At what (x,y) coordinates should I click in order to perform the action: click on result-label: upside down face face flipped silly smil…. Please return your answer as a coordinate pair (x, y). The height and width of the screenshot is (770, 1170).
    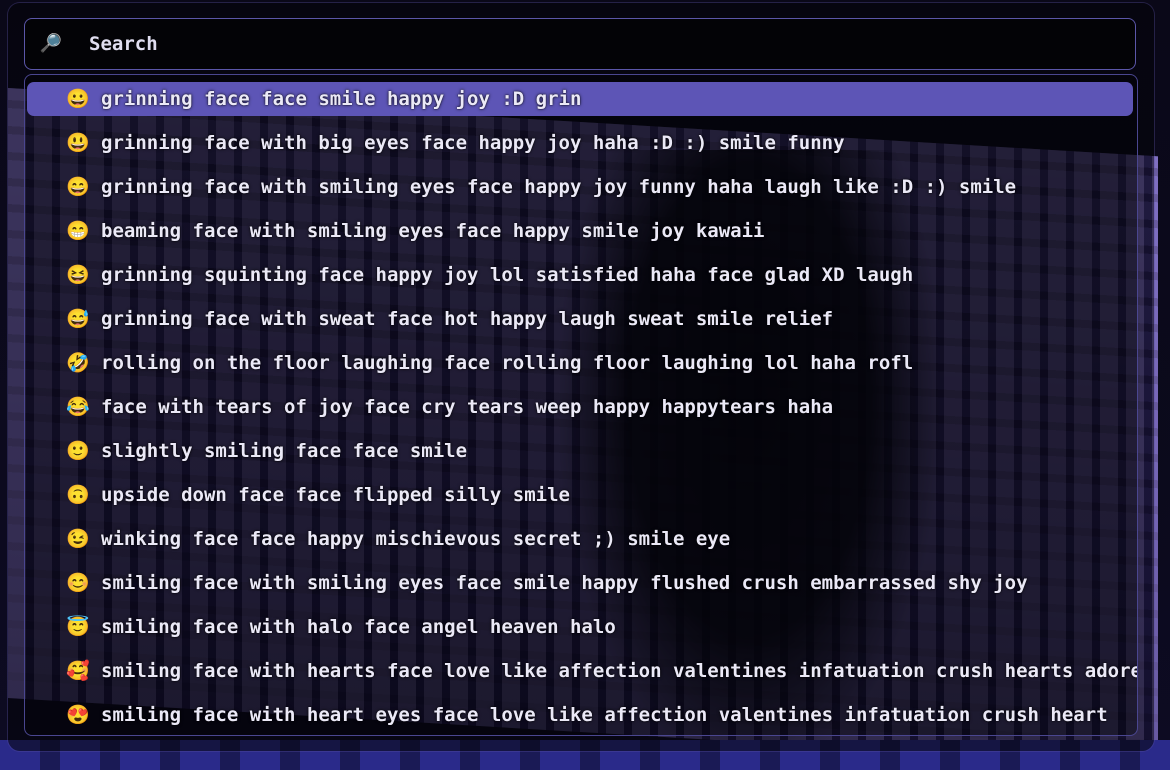
    Looking at the image, I should click on (335, 495).